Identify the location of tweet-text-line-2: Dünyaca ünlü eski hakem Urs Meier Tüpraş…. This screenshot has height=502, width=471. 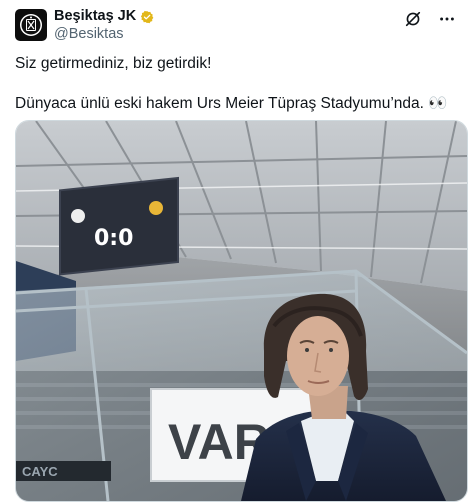
(231, 103).